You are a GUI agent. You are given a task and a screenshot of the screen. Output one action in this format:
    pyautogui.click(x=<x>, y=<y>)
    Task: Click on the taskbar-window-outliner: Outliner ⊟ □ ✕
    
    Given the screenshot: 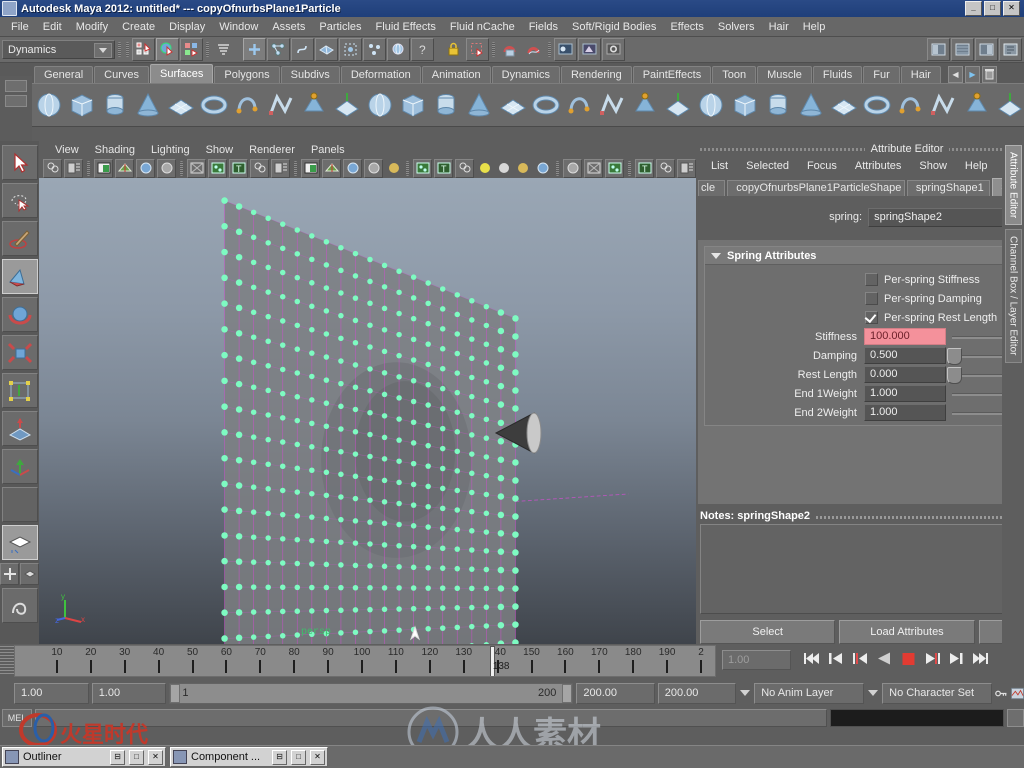 What is the action you would take?
    pyautogui.click(x=84, y=757)
    